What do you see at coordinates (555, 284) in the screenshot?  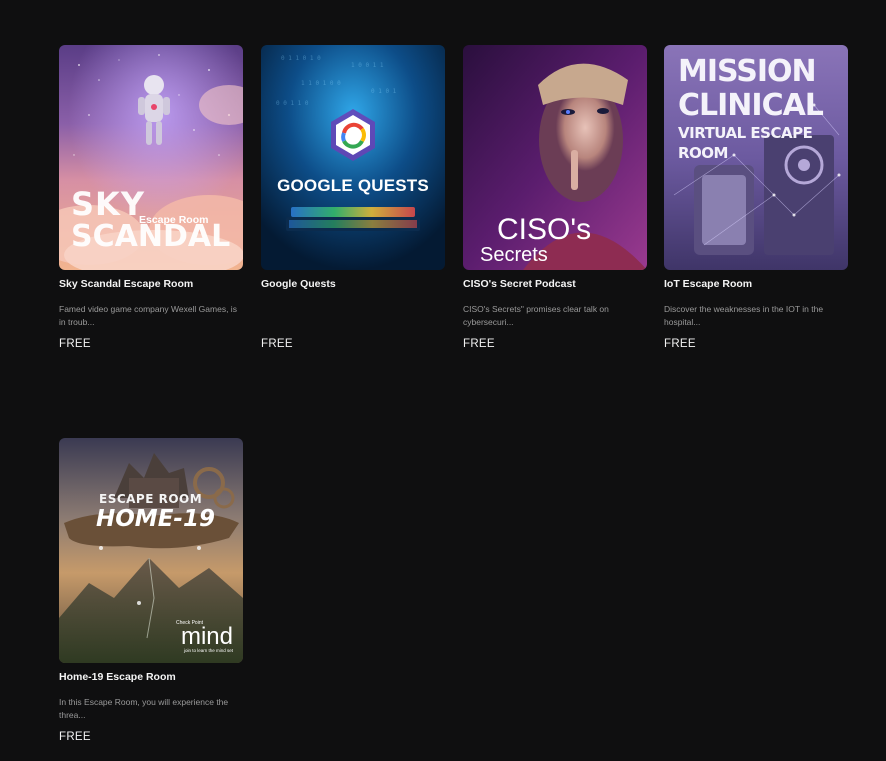 I see `card-title: CISO's Secret Podcast` at bounding box center [555, 284].